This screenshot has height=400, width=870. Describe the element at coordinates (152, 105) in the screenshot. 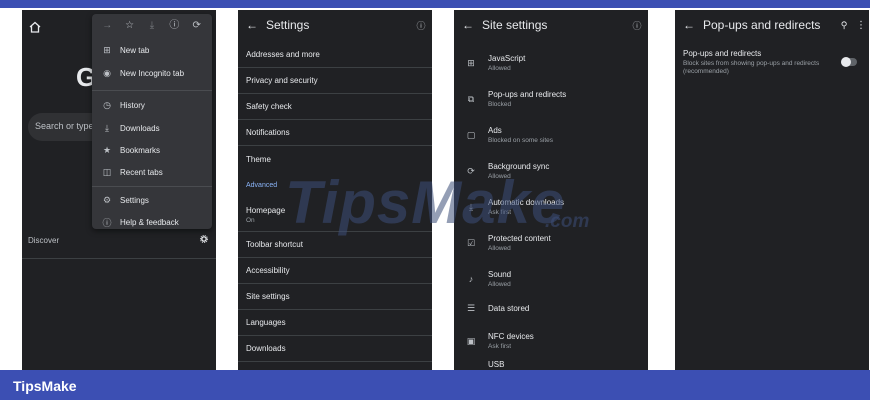

I see `menu-item-history: ◷ History` at that location.